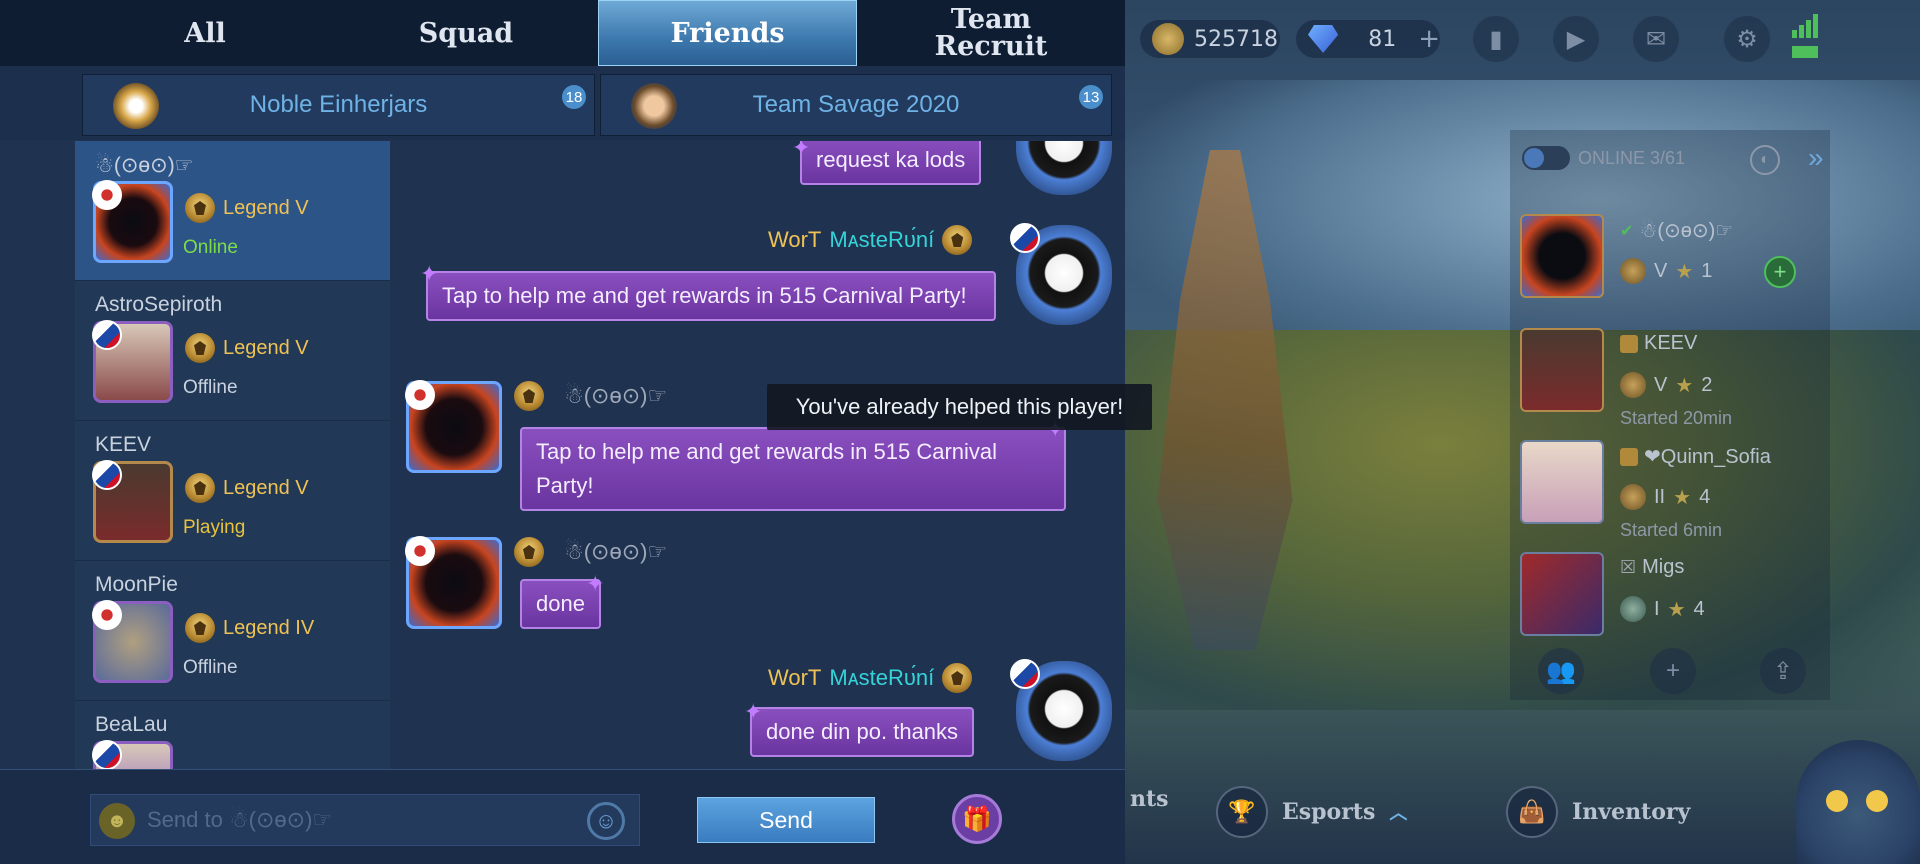 This screenshot has height=864, width=1920. What do you see at coordinates (786, 820) in the screenshot?
I see `send-button: Send` at bounding box center [786, 820].